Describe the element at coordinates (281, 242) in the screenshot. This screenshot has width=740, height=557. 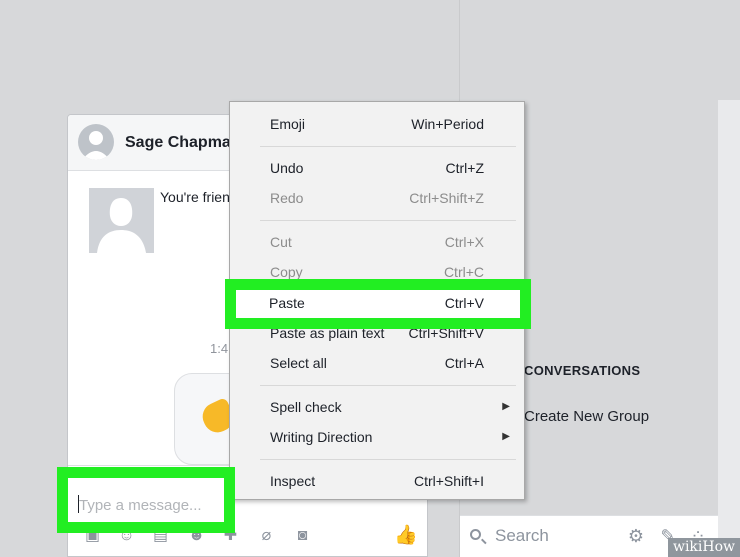
I see `menu-item-label: Cut` at that location.